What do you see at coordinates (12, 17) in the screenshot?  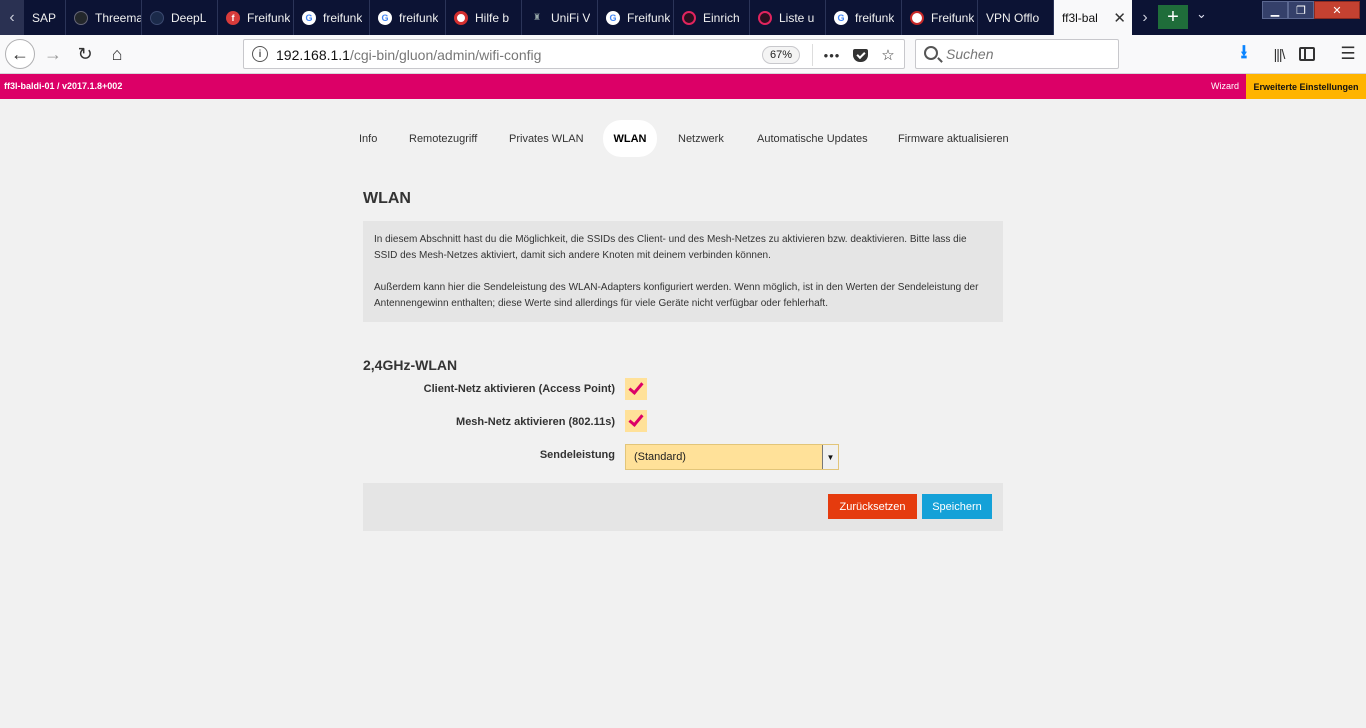 I see `tab-scroll-left-button: ‹` at bounding box center [12, 17].